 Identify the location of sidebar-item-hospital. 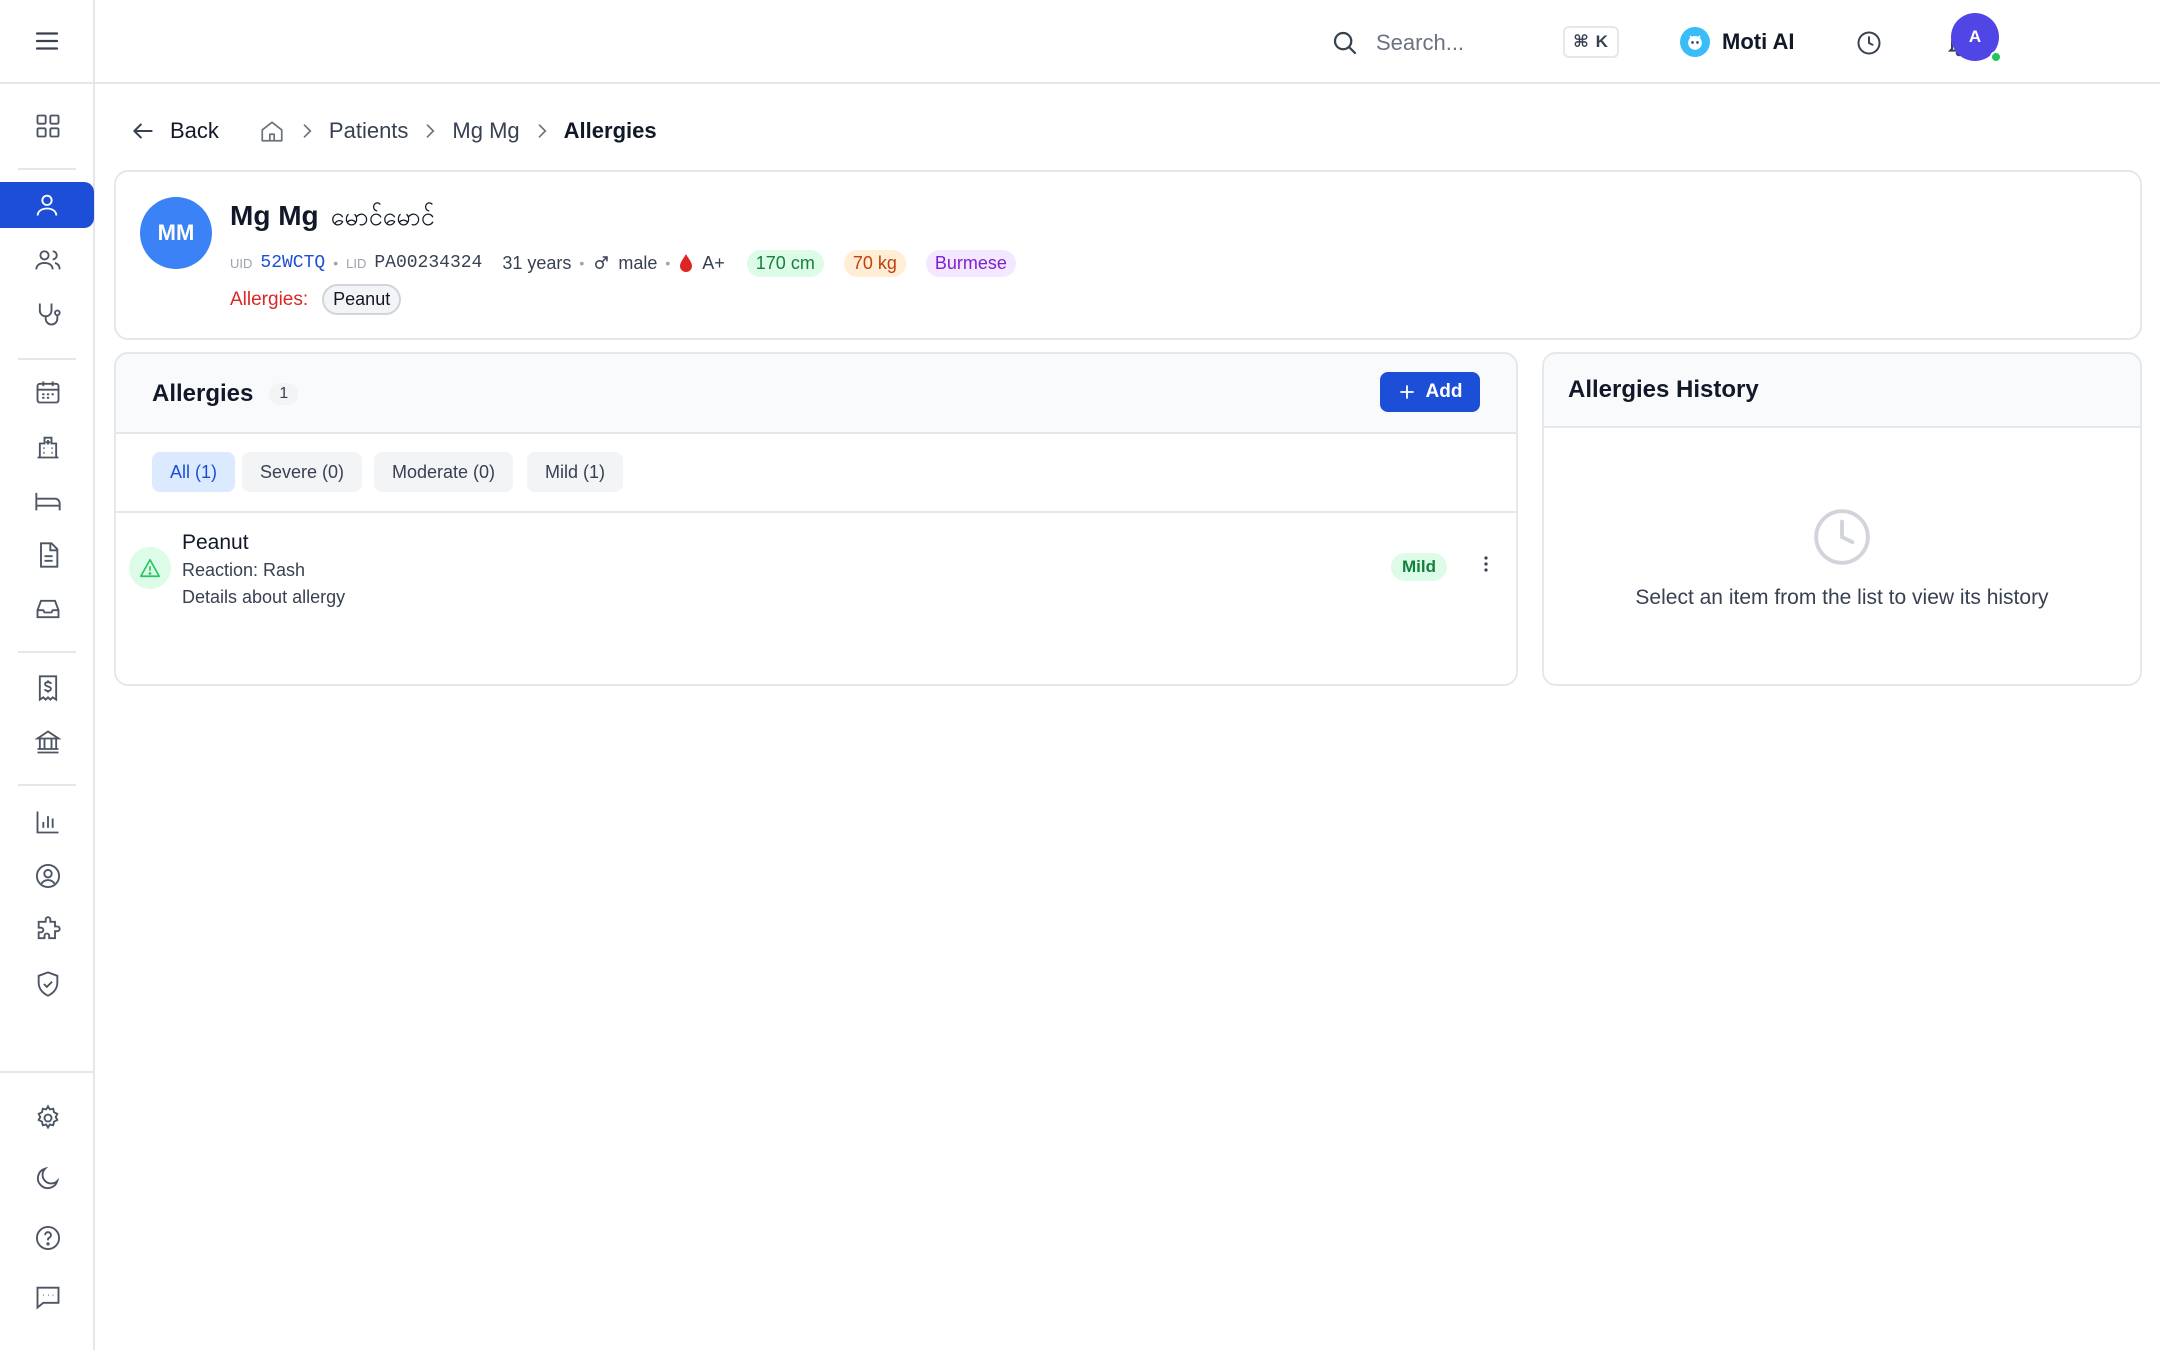
(47, 447).